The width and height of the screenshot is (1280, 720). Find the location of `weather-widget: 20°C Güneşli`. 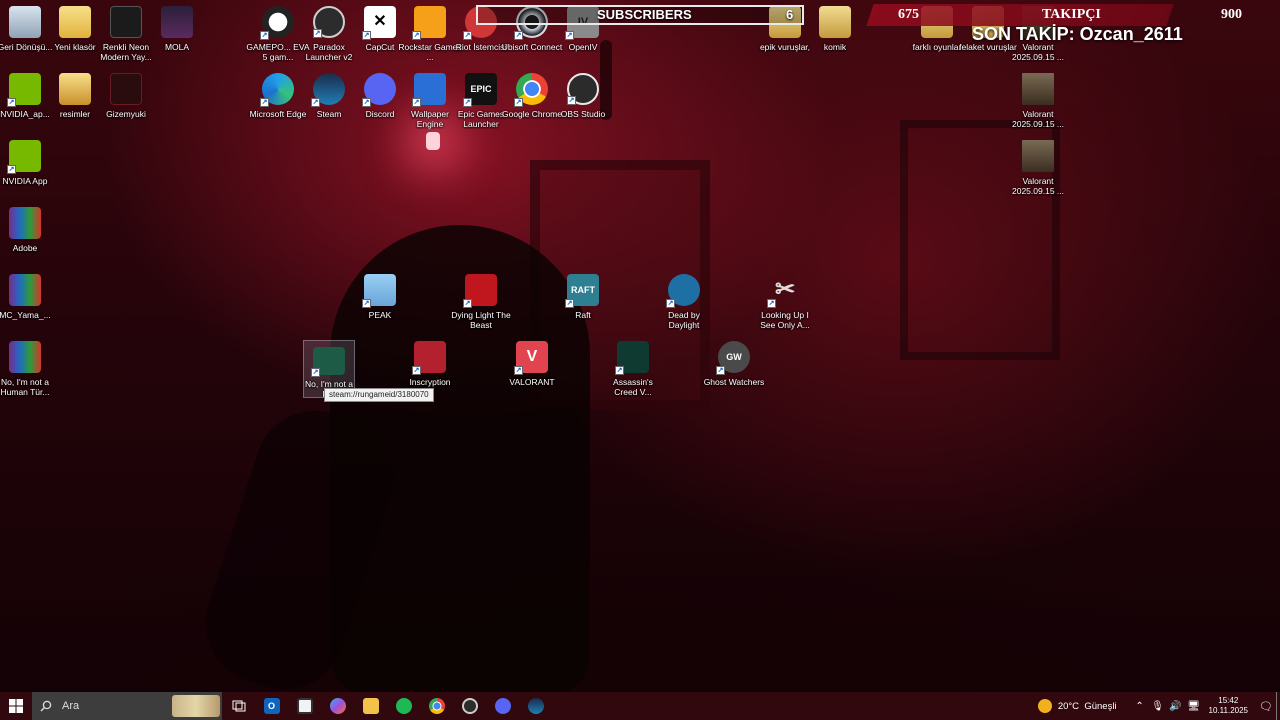

weather-widget: 20°C Güneşli is located at coordinates (1077, 706).